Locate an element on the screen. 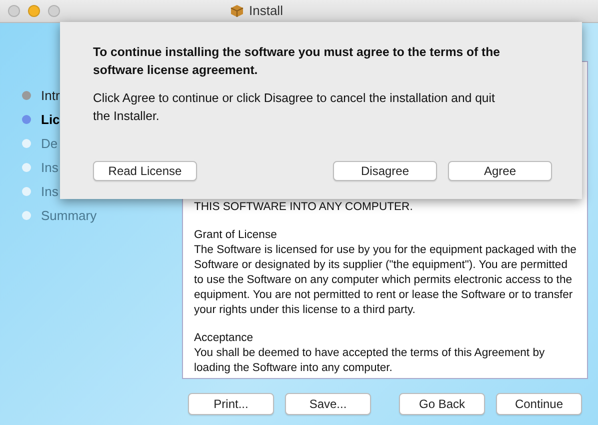 This screenshot has height=425, width=598. alert-button: Disagree is located at coordinates (385, 171).